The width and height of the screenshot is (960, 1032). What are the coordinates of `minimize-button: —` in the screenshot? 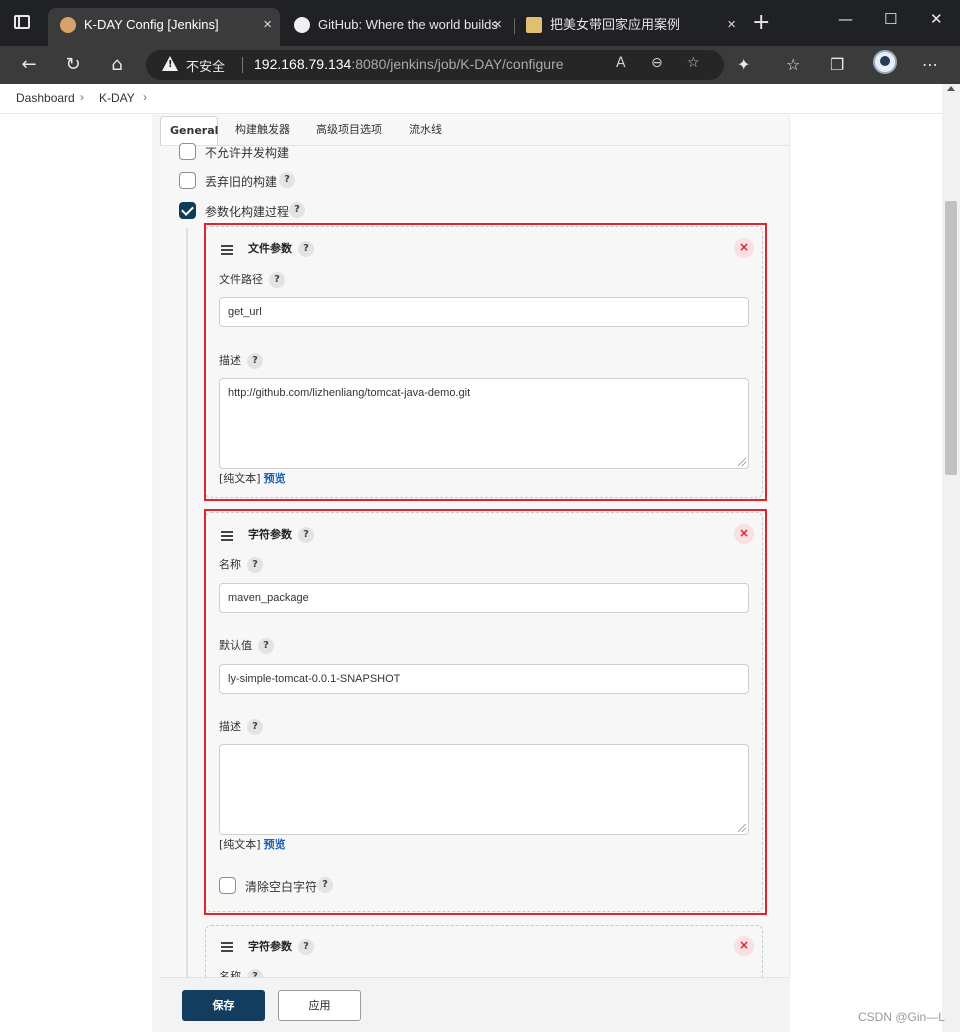 It's located at (845, 19).